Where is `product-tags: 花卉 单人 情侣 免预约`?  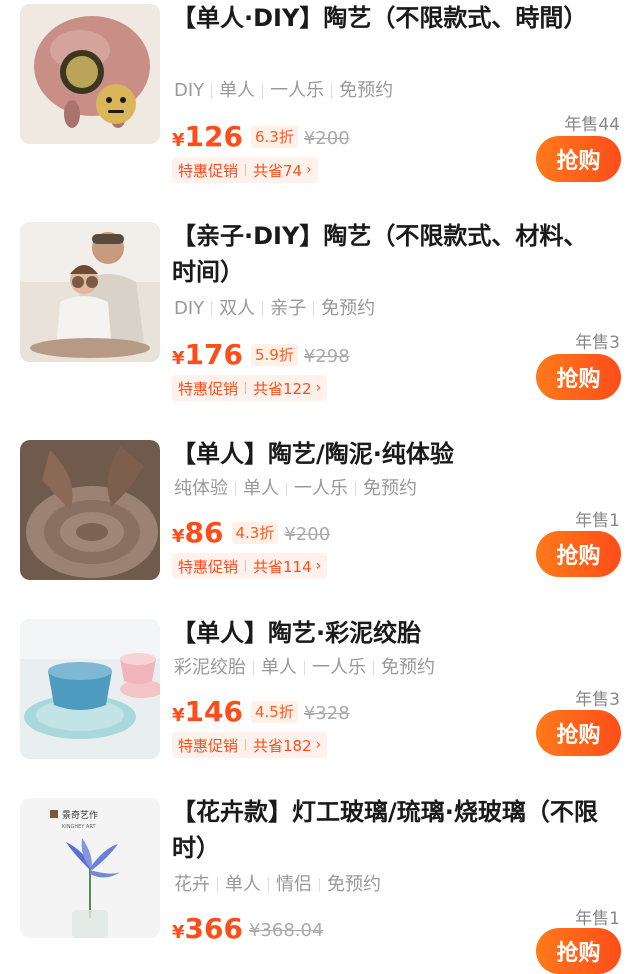 product-tags: 花卉 单人 情侣 免预约 is located at coordinates (277, 885).